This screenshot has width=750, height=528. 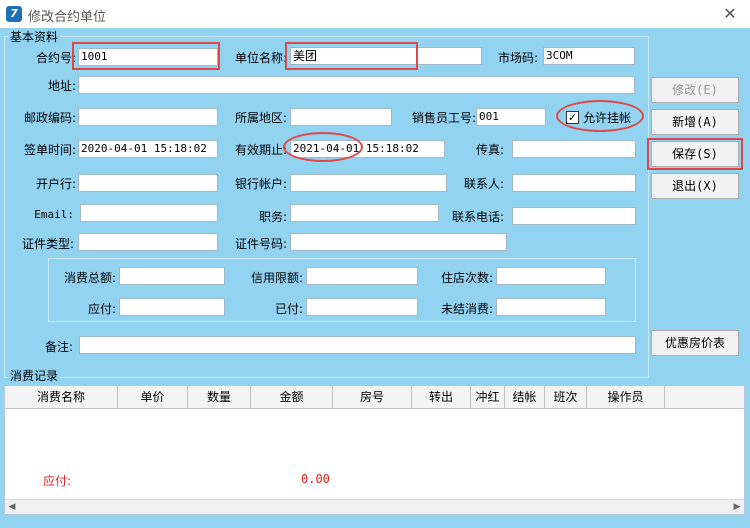 What do you see at coordinates (292, 397) in the screenshot?
I see `column-header: 金额` at bounding box center [292, 397].